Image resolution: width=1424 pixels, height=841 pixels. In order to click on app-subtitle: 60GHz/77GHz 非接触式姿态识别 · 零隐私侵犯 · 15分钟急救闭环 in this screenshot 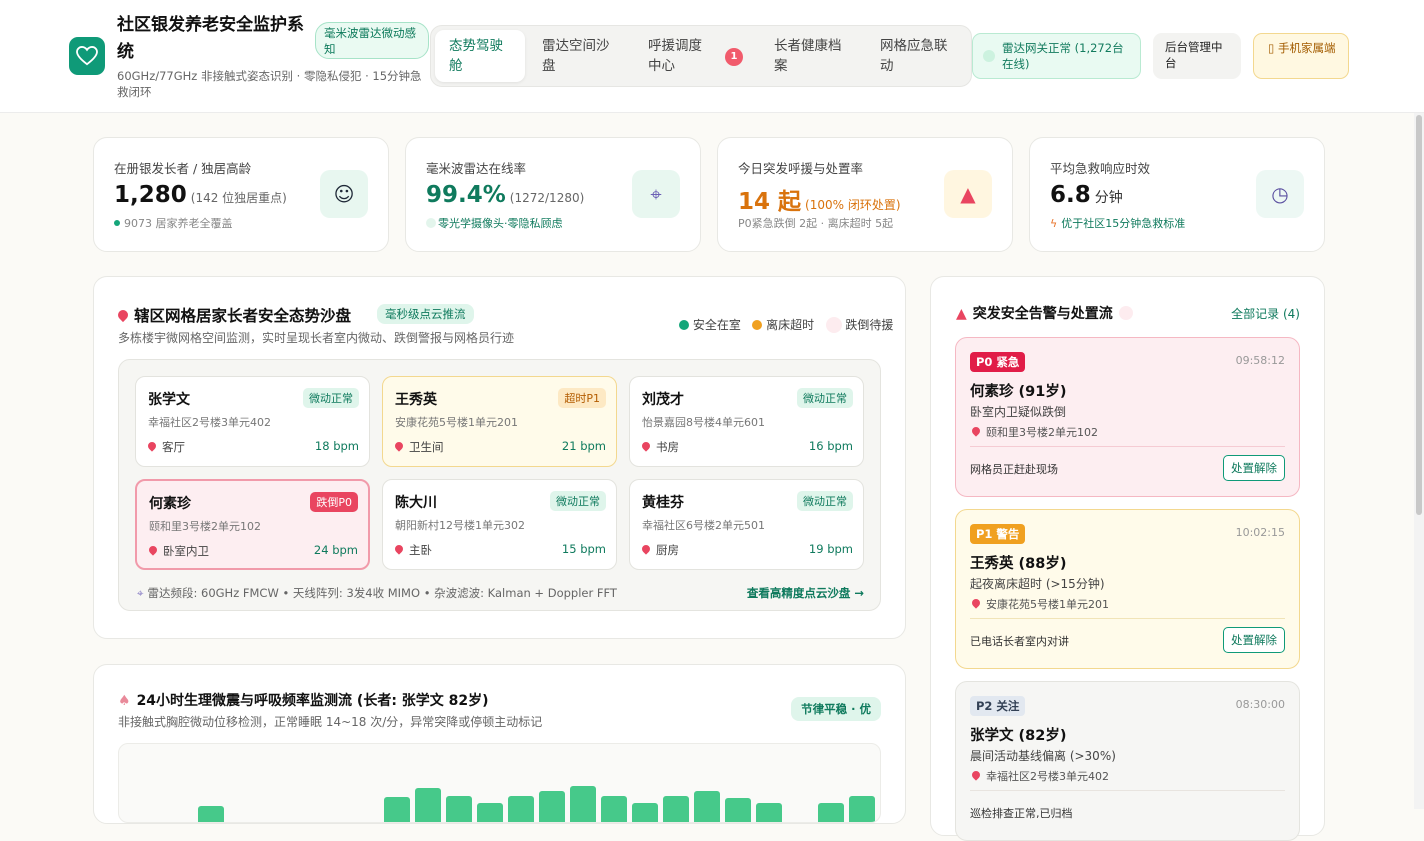, I will do `click(269, 84)`.